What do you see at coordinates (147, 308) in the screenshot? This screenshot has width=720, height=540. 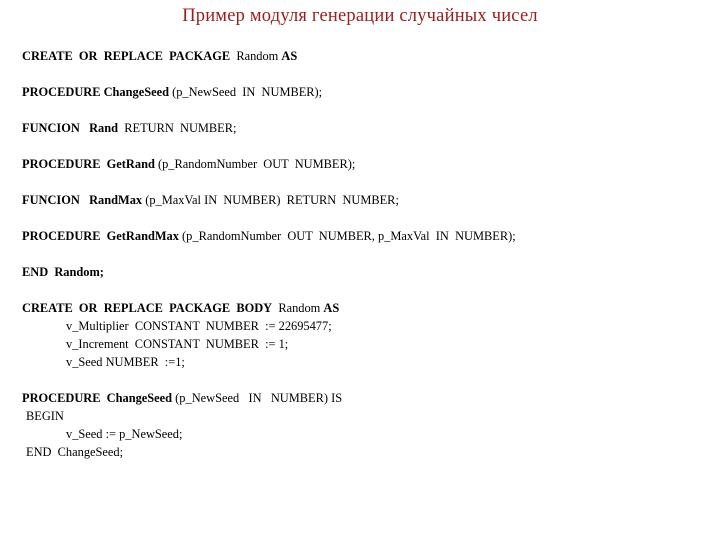 I see `line-create-package-body-seg-0: CREATE OR REPLACE PACKAGE BODY` at bounding box center [147, 308].